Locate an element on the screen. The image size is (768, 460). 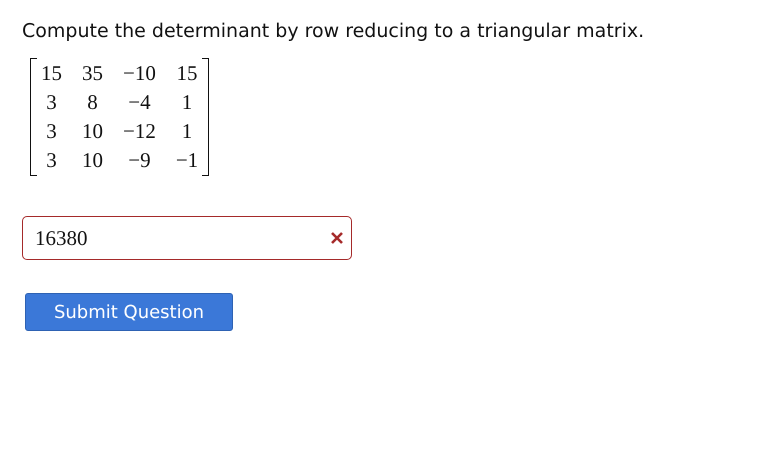
matrix-entry: −9 is located at coordinates (139, 160).